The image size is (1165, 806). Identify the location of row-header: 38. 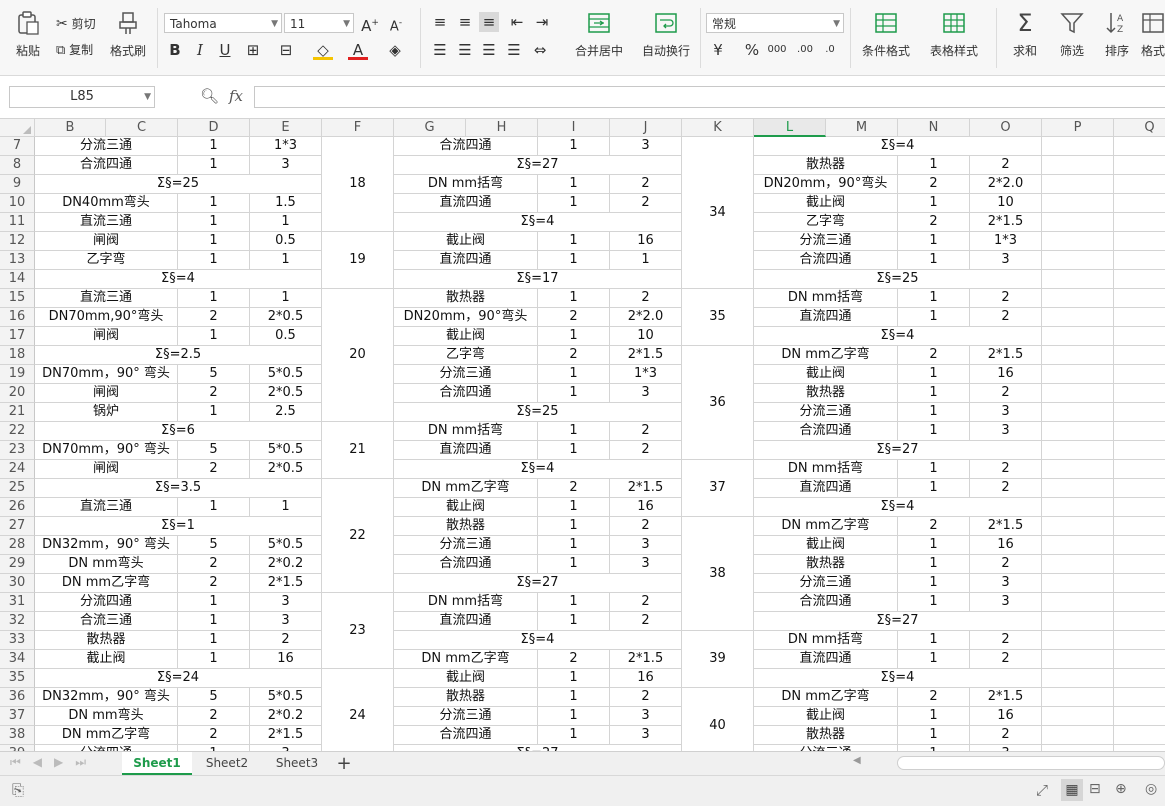
(17, 735).